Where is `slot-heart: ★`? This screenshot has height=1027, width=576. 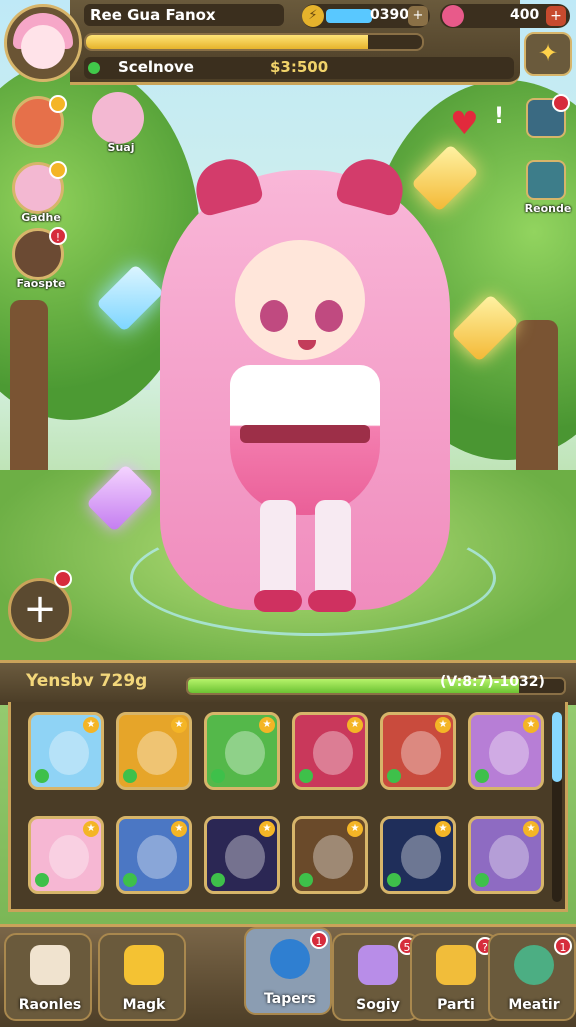 slot-heart: ★ is located at coordinates (242, 855).